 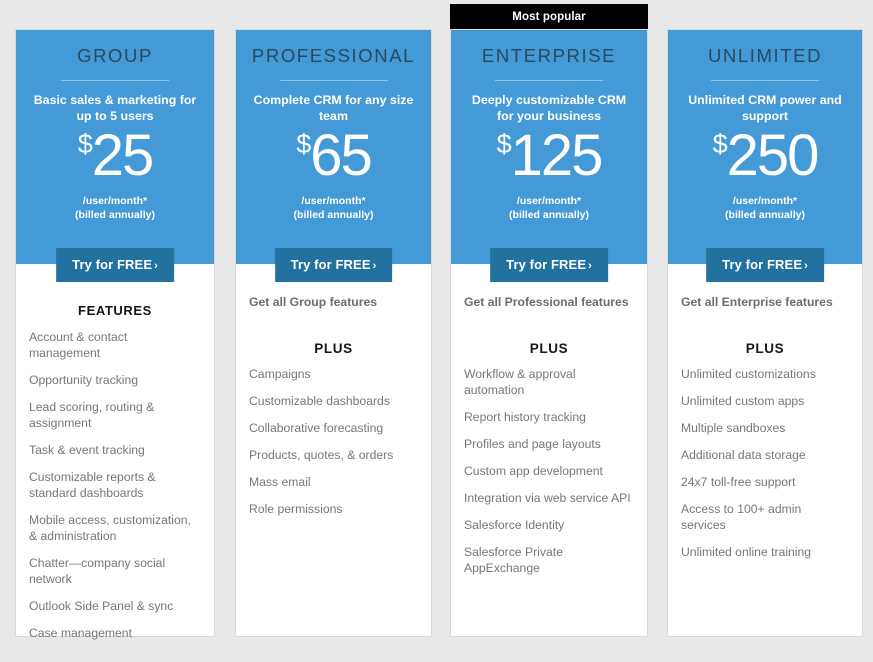 I want to click on list-item: Case management, so click(x=80, y=633).